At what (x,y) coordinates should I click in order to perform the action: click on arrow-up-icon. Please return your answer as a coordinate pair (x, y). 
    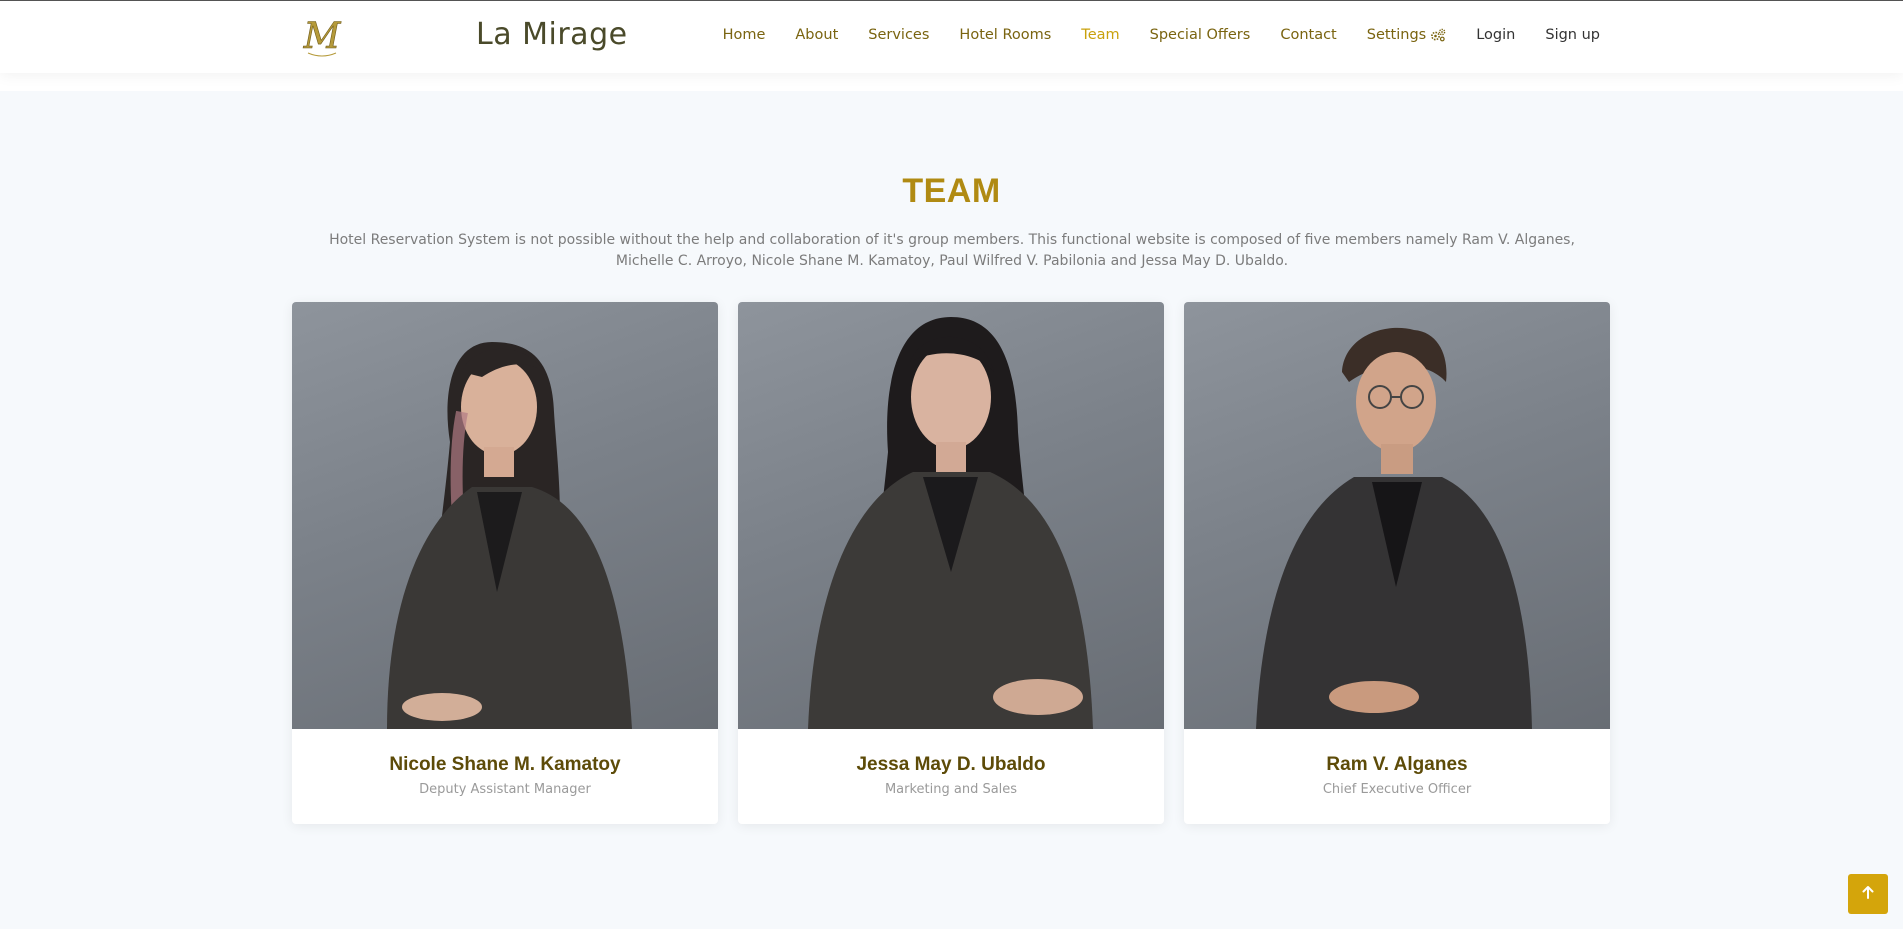
    Looking at the image, I should click on (1868, 894).